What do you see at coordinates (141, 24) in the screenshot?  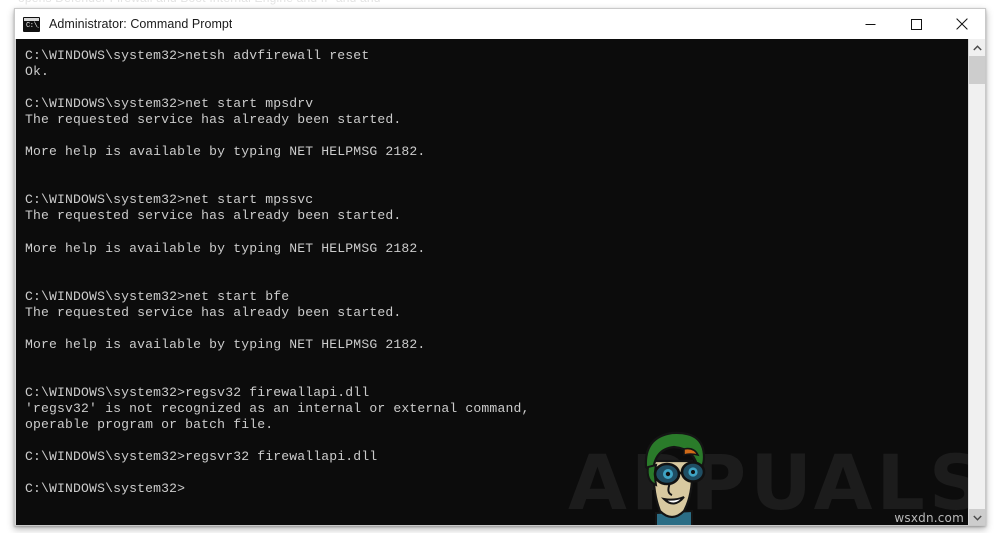 I see `window-title: Administrator: Command Prompt` at bounding box center [141, 24].